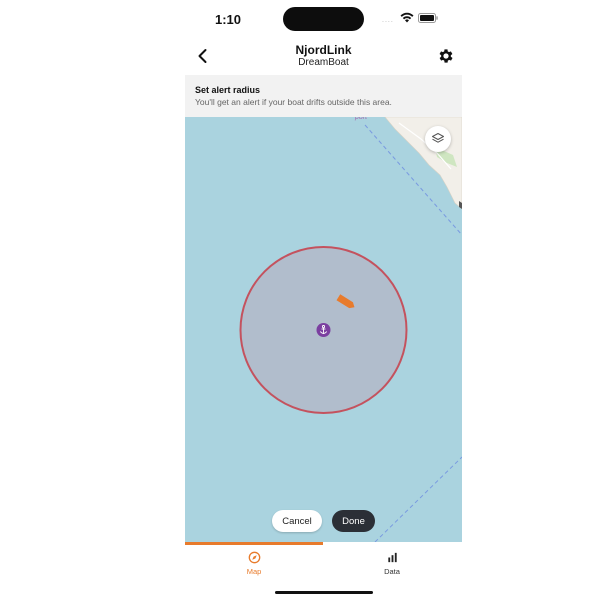 The width and height of the screenshot is (600, 600). What do you see at coordinates (361, 119) in the screenshot?
I see `map-place-label: port` at bounding box center [361, 119].